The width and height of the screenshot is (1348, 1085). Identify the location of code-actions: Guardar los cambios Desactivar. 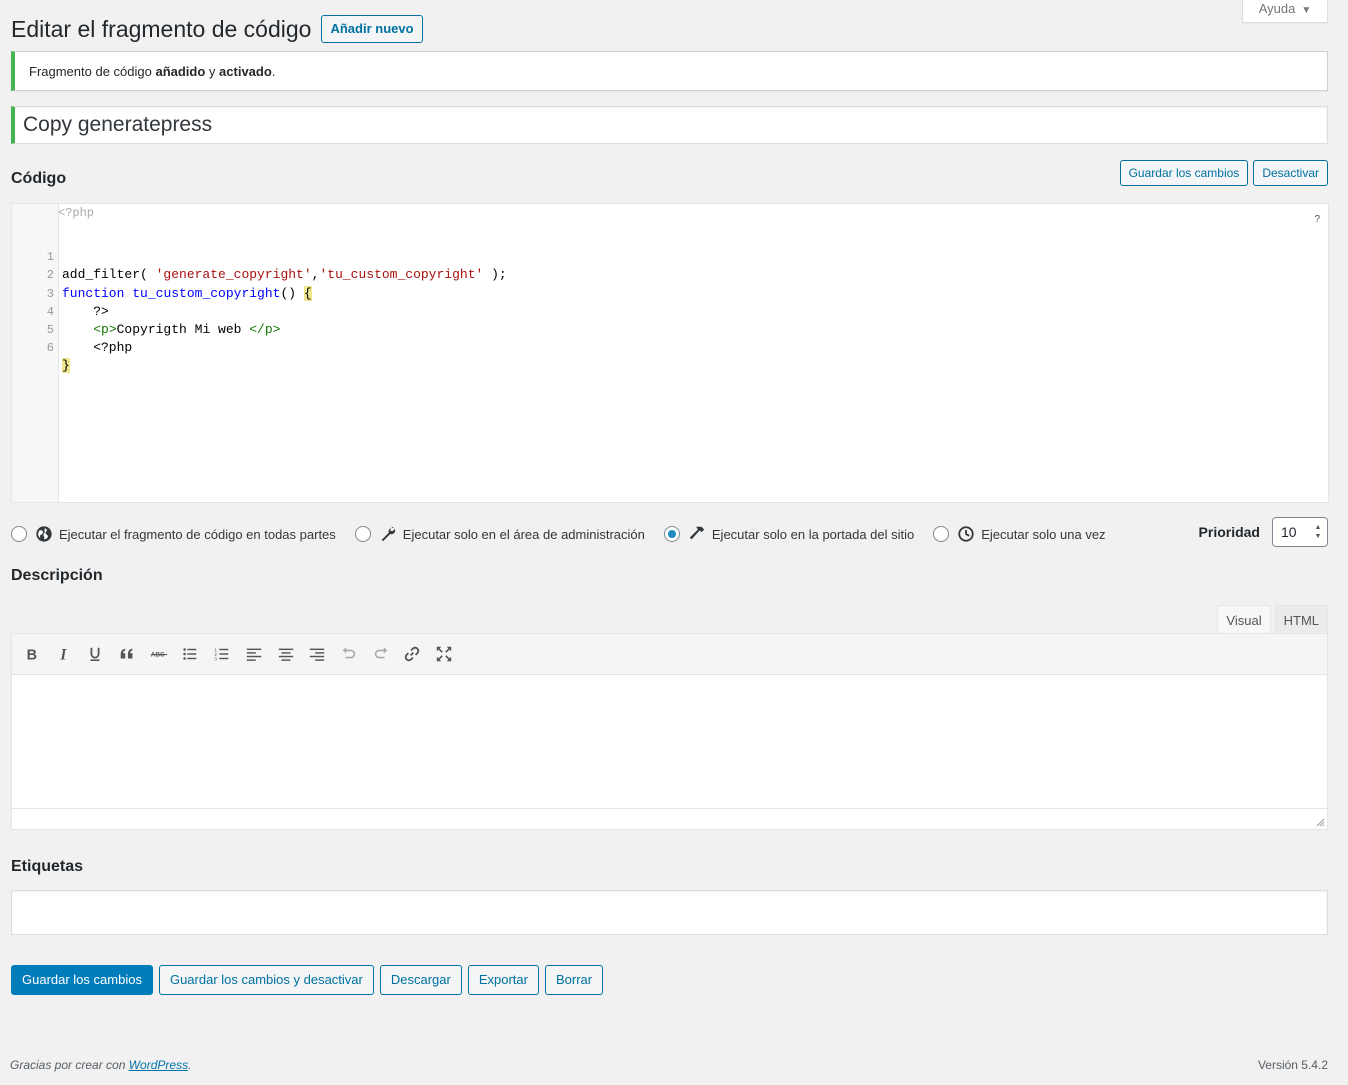
(1223, 173).